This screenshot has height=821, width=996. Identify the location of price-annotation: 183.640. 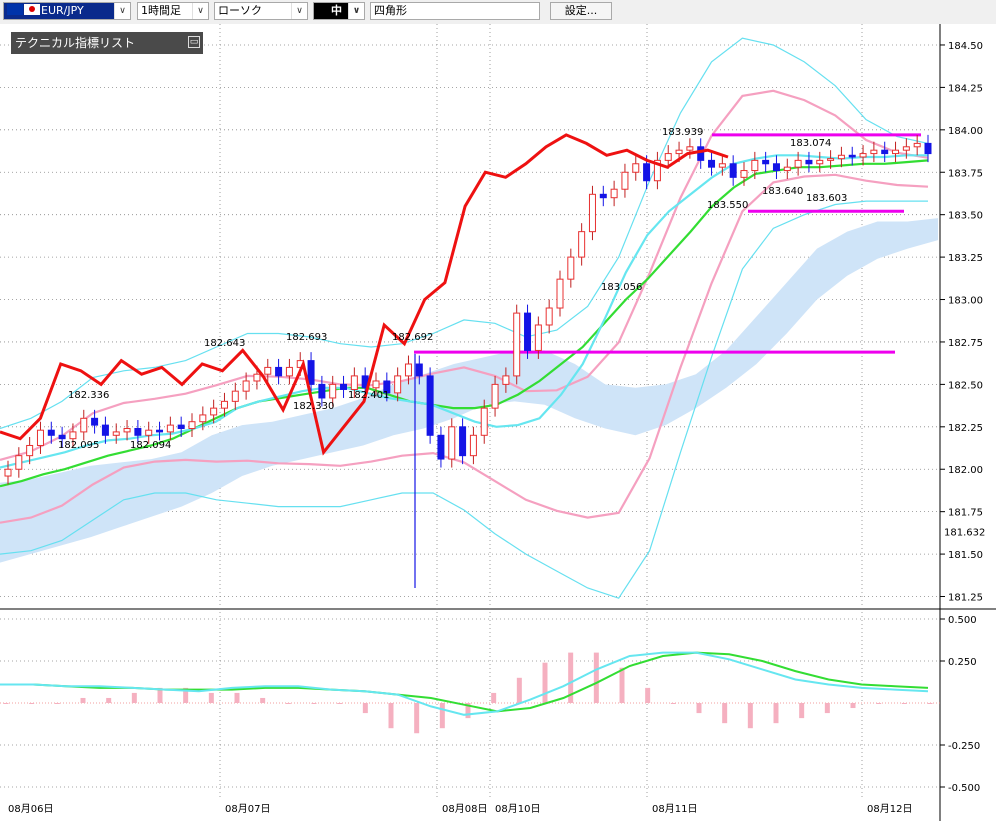
(782, 191).